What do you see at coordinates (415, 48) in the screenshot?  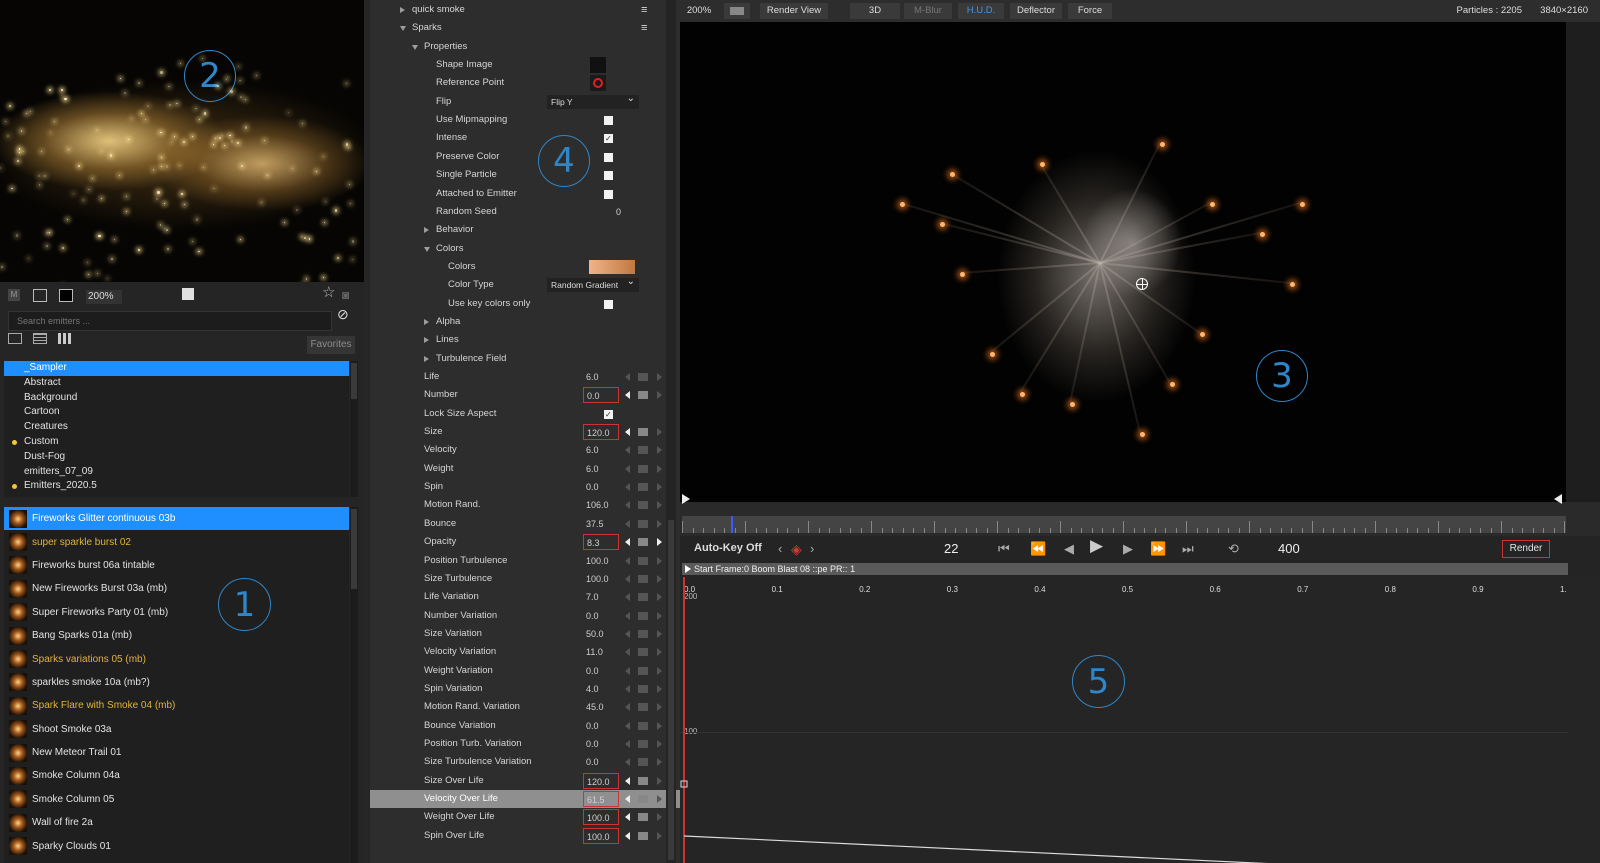 I see `expanded-arrow-icon` at bounding box center [415, 48].